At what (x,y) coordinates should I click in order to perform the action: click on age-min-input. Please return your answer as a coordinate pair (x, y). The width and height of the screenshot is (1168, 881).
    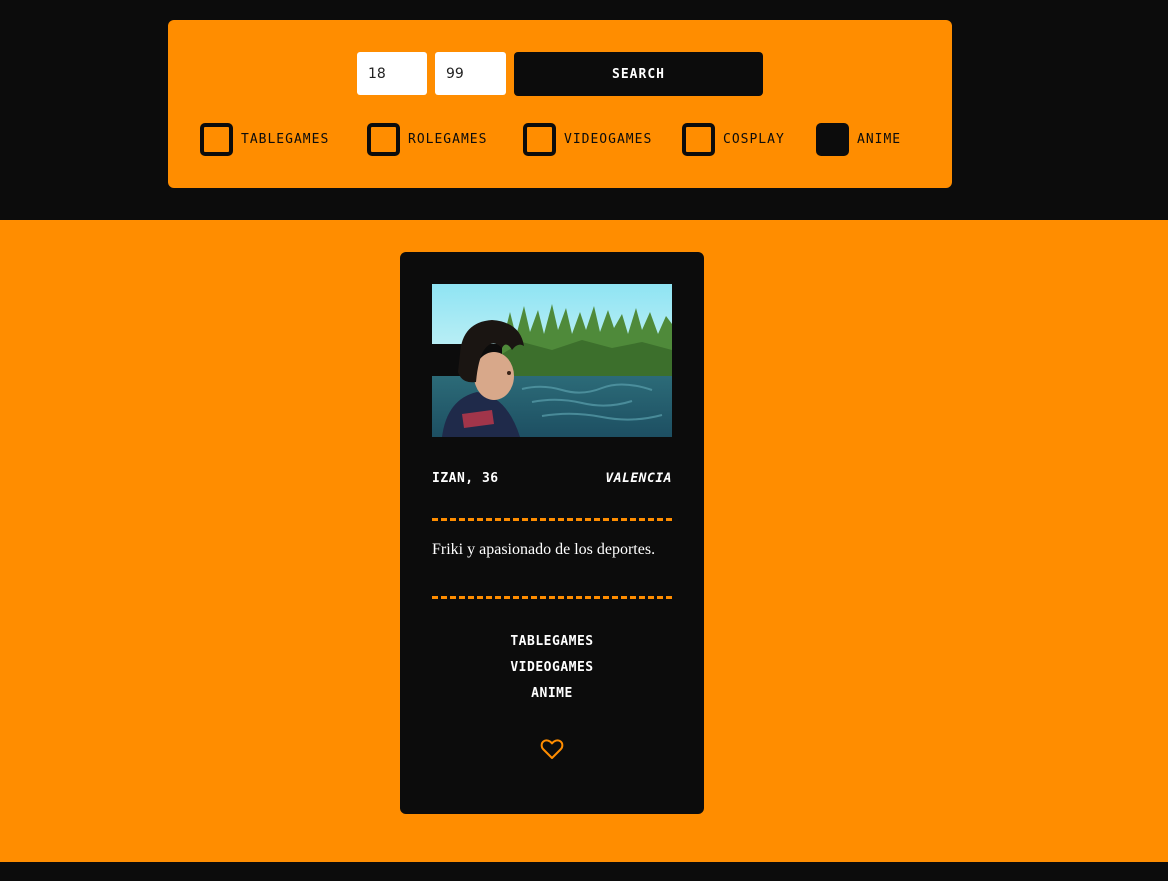
    Looking at the image, I should click on (392, 73).